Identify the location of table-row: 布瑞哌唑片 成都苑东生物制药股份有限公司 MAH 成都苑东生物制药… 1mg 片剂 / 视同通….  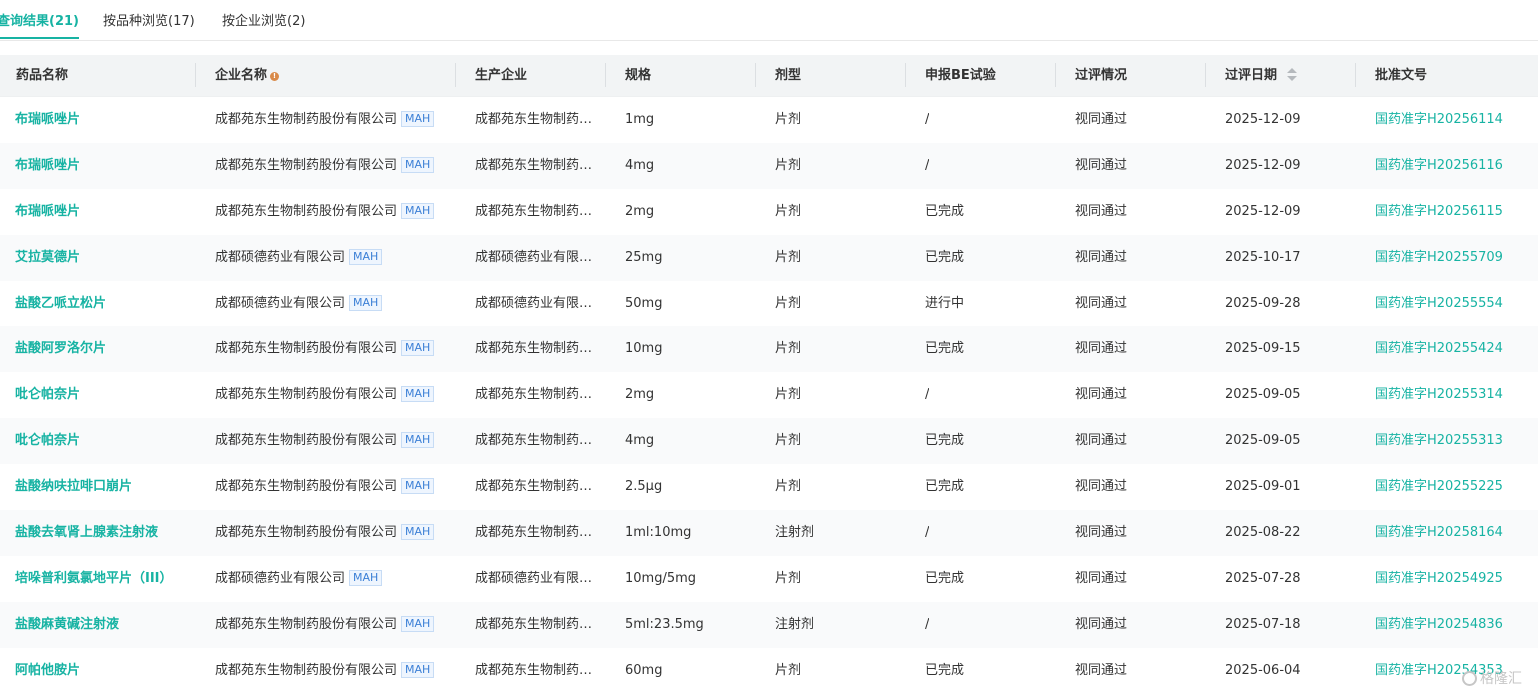
(769, 120).